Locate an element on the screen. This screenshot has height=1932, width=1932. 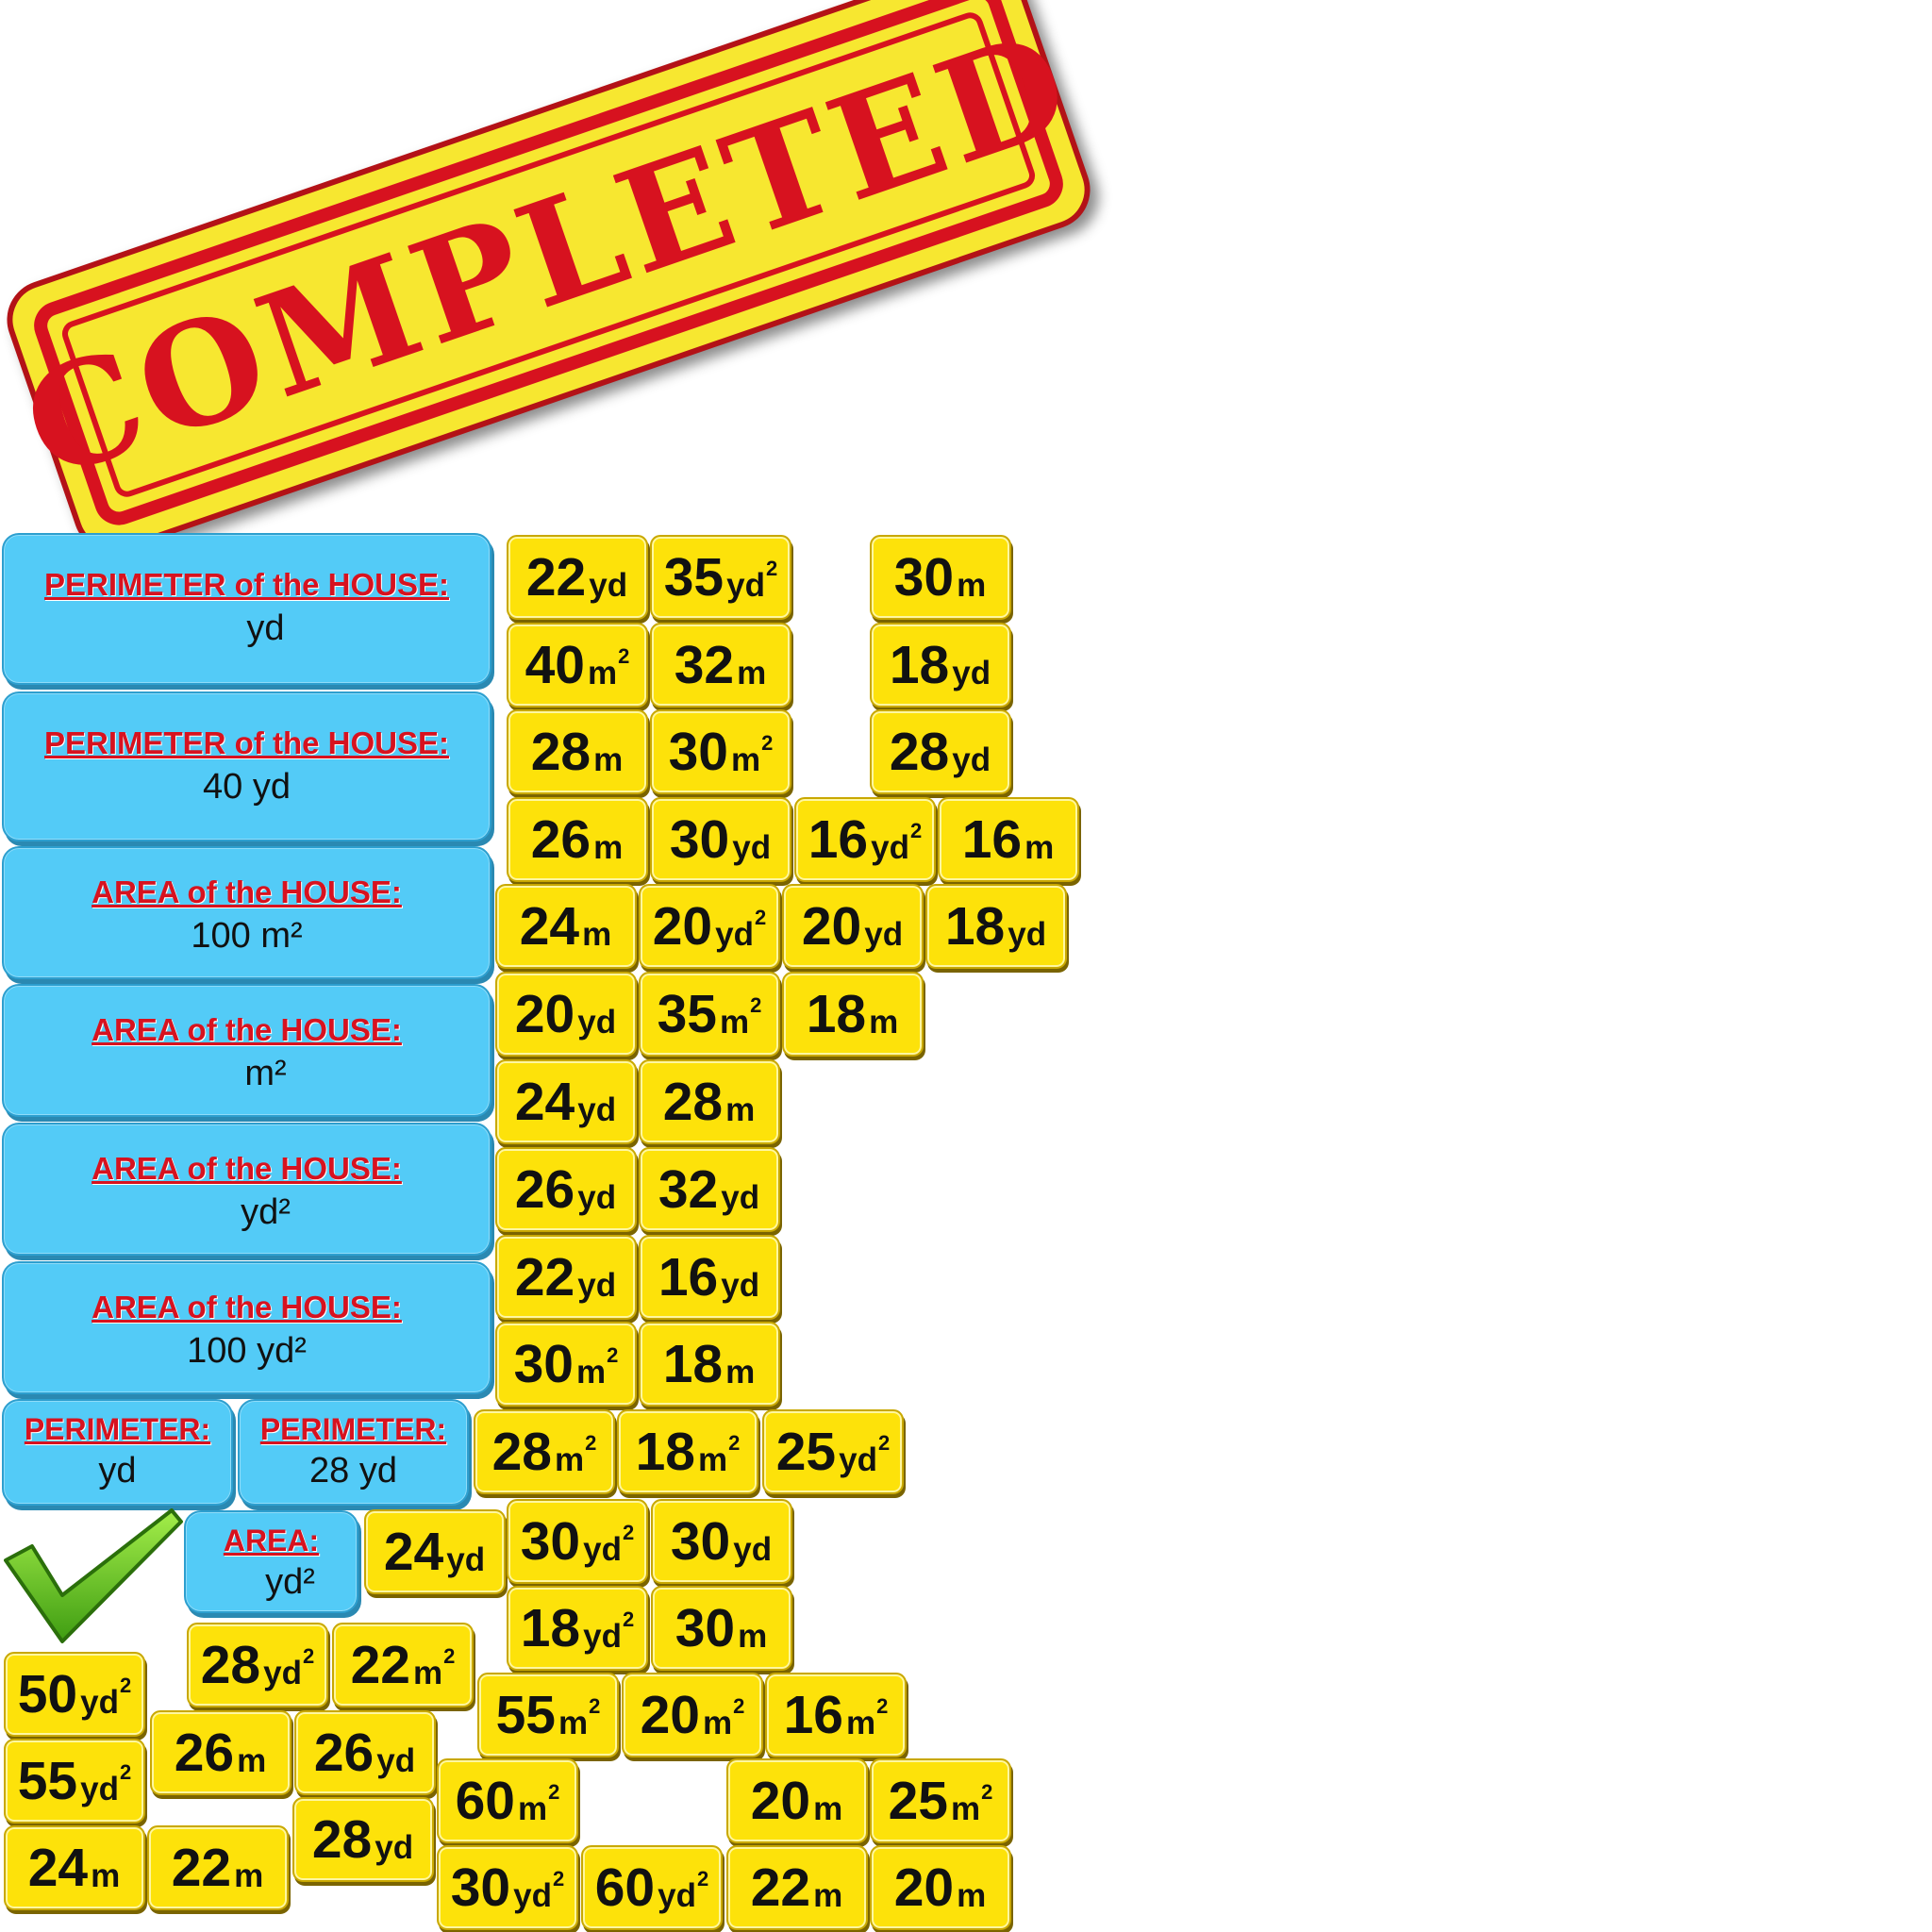
answer-tile: 18 m2 is located at coordinates (687, 1451).